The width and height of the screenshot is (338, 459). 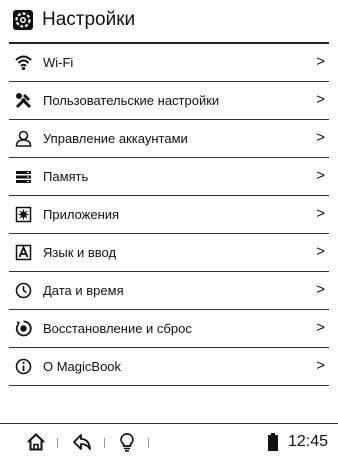 I want to click on page-title: Настройки, so click(x=89, y=19).